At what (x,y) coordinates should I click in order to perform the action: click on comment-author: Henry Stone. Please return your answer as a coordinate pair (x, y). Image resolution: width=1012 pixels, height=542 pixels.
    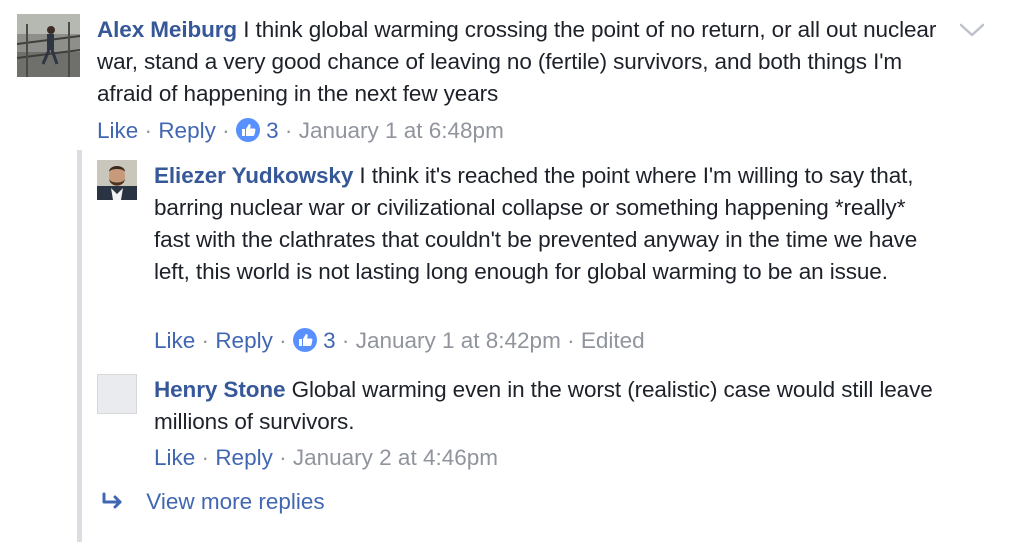
    Looking at the image, I should click on (220, 389).